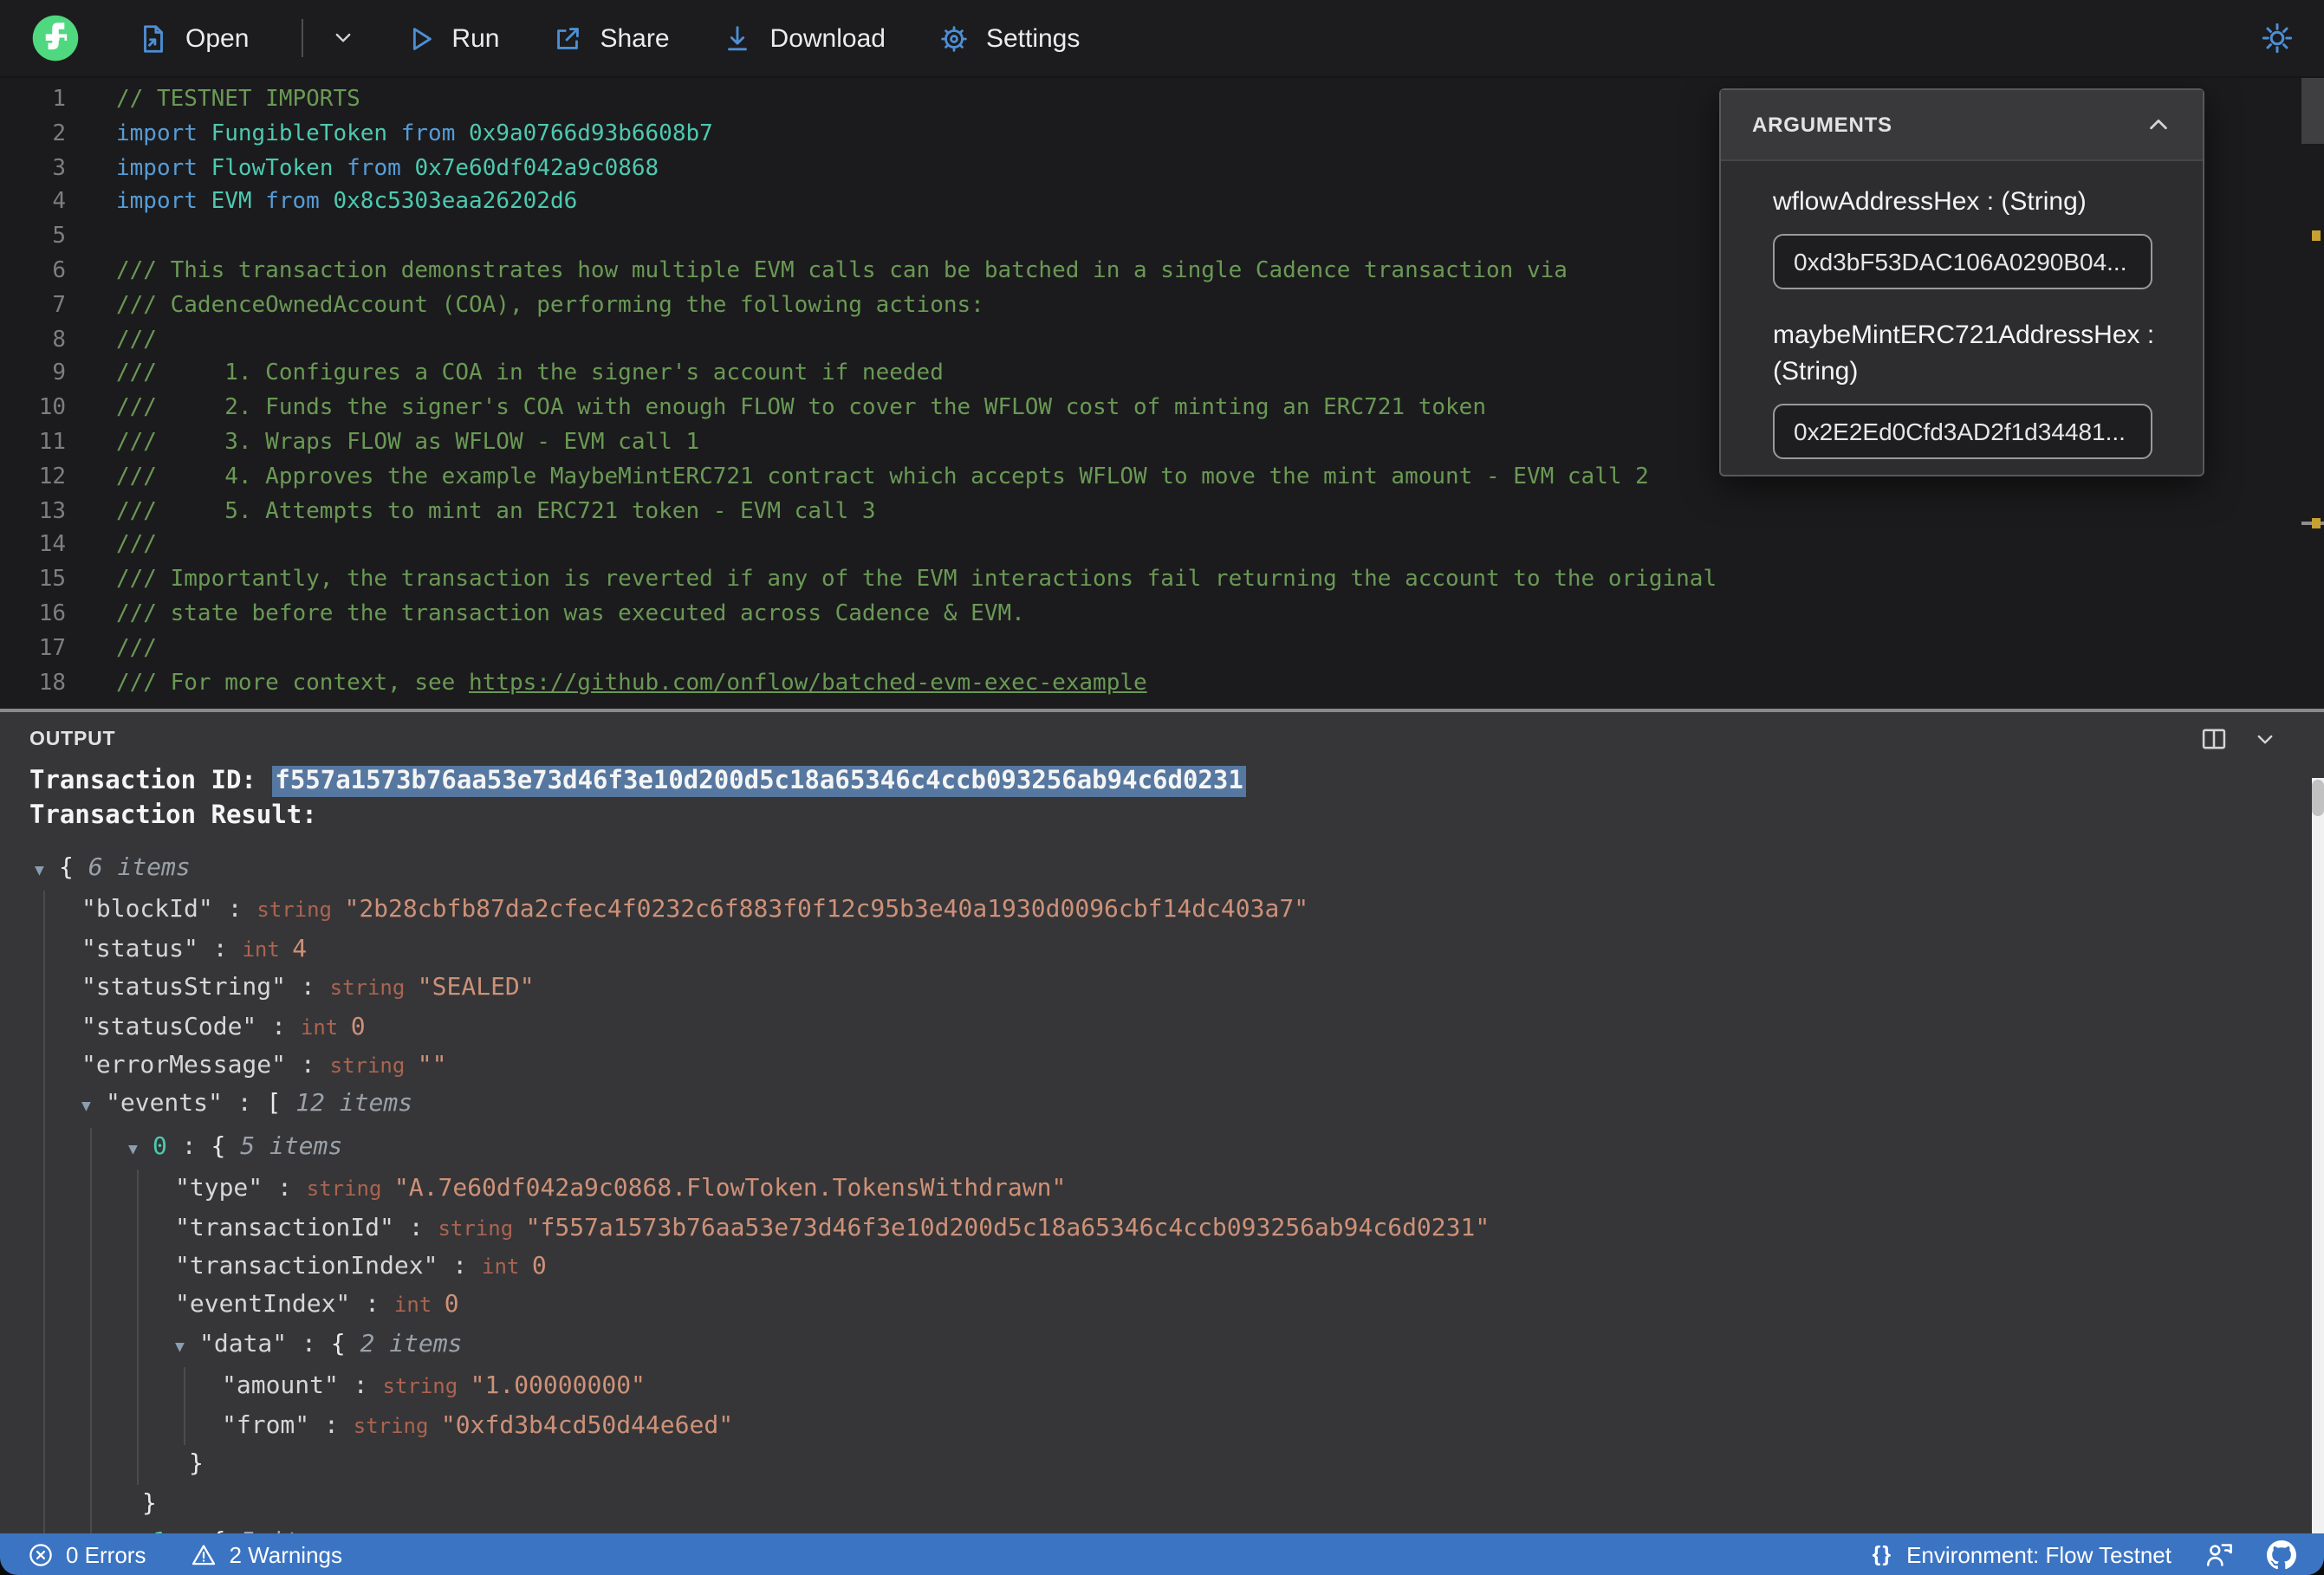  What do you see at coordinates (1162, 1305) in the screenshot?
I see `json-tree-row: "eventIndex" : int 0` at bounding box center [1162, 1305].